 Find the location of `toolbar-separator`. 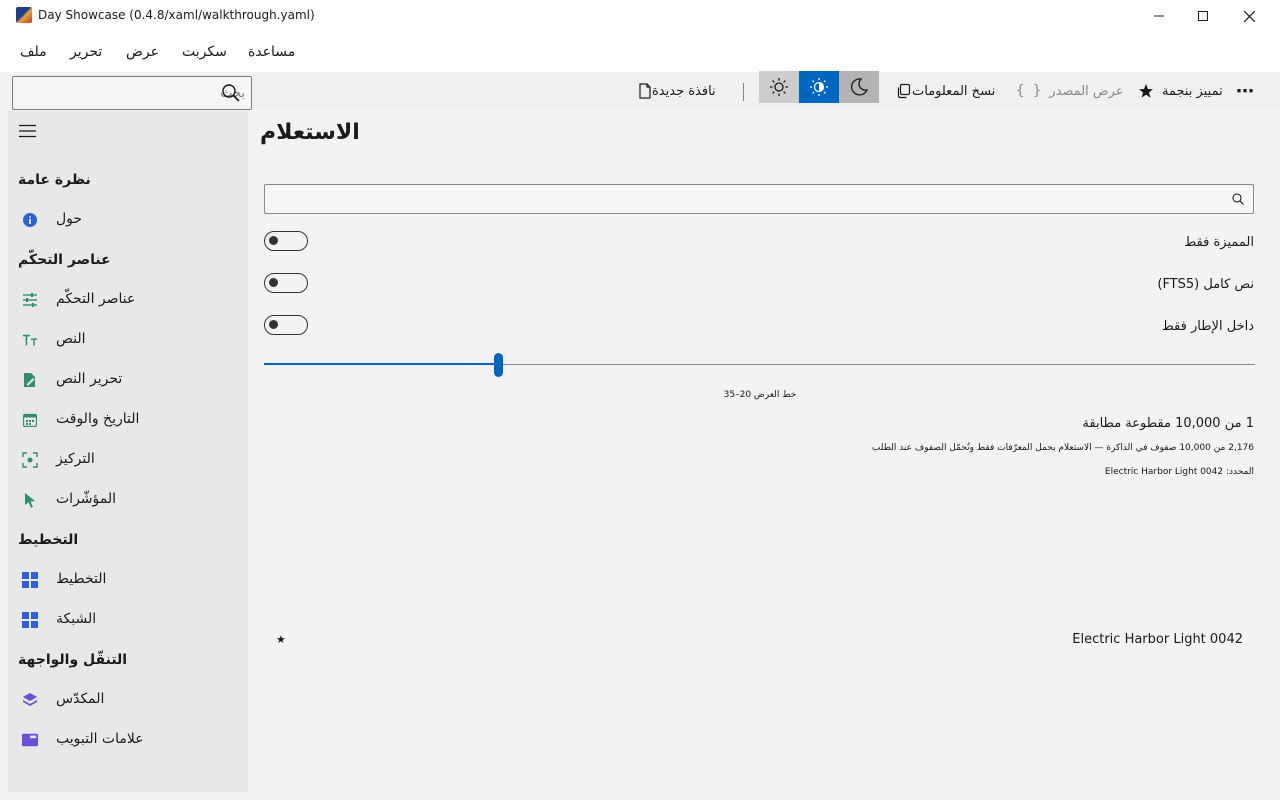

toolbar-separator is located at coordinates (743, 92).